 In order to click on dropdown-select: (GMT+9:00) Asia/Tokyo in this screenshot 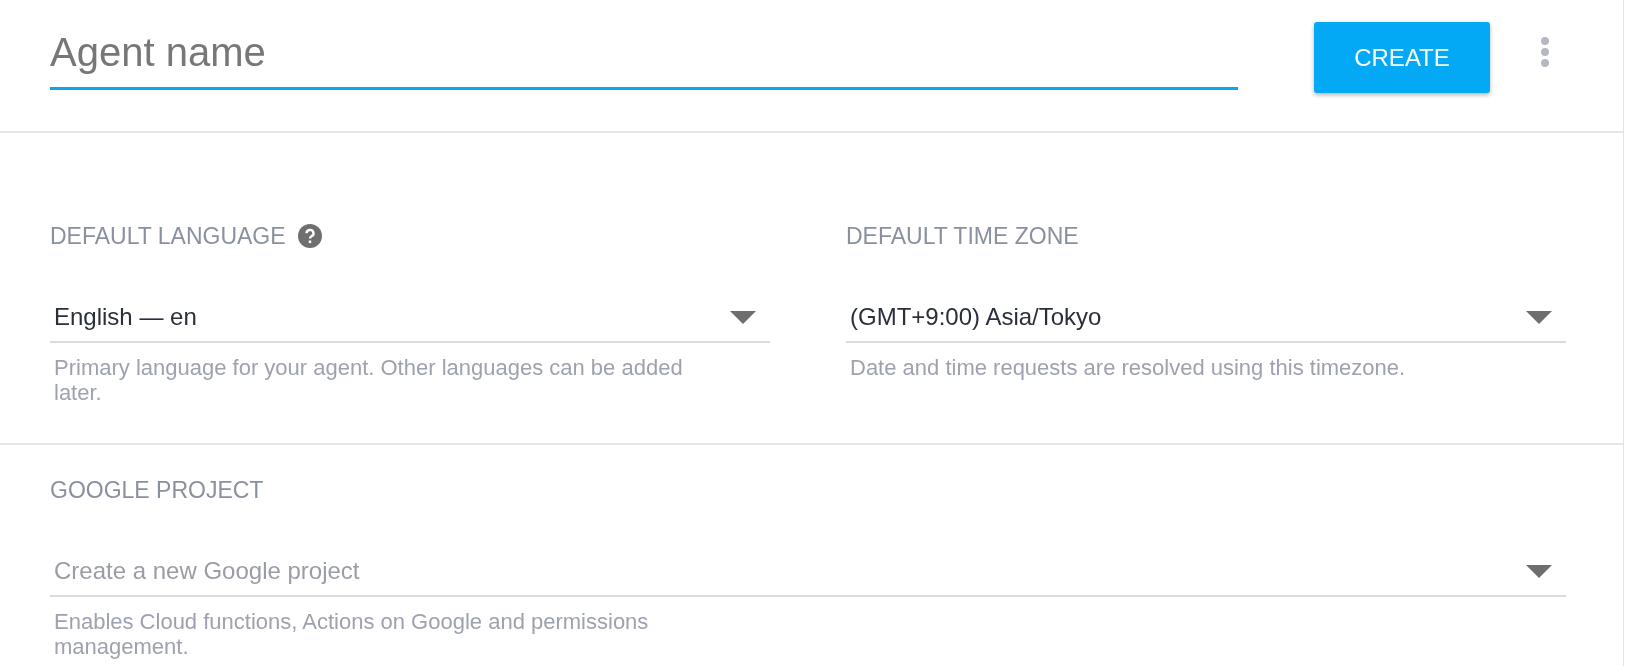, I will do `click(1206, 318)`.